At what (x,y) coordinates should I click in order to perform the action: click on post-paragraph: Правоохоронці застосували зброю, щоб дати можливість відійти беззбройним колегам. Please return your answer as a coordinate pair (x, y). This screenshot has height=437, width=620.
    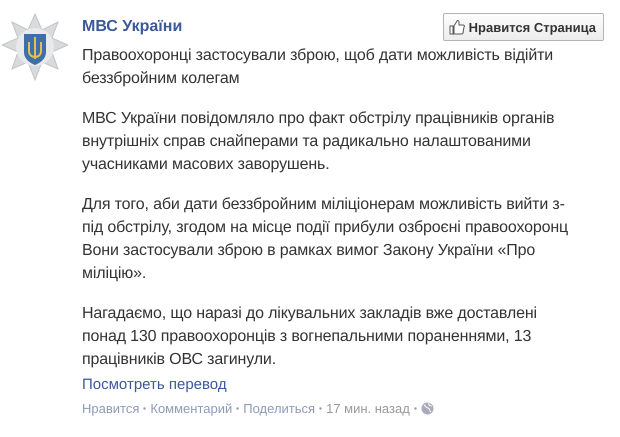
    Looking at the image, I should click on (318, 67).